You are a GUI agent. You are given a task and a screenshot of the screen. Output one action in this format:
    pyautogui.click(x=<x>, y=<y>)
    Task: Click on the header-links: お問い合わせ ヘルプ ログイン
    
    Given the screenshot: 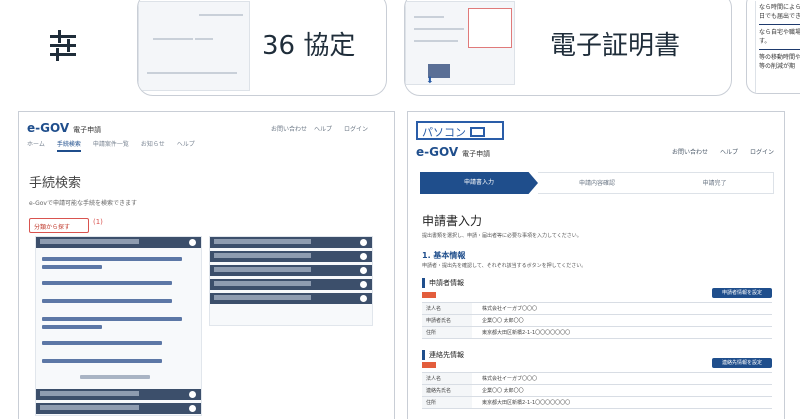 What is the action you would take?
    pyautogui.click(x=723, y=151)
    